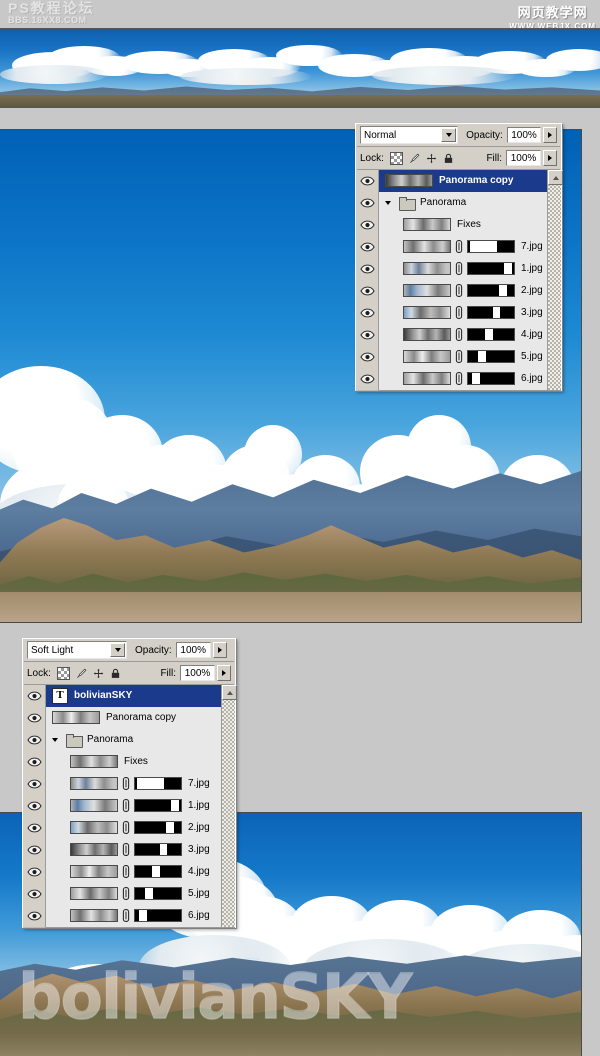 This screenshot has height=1056, width=600. Describe the element at coordinates (524, 135) in the screenshot. I see `opacity-value-1: 100%` at that location.